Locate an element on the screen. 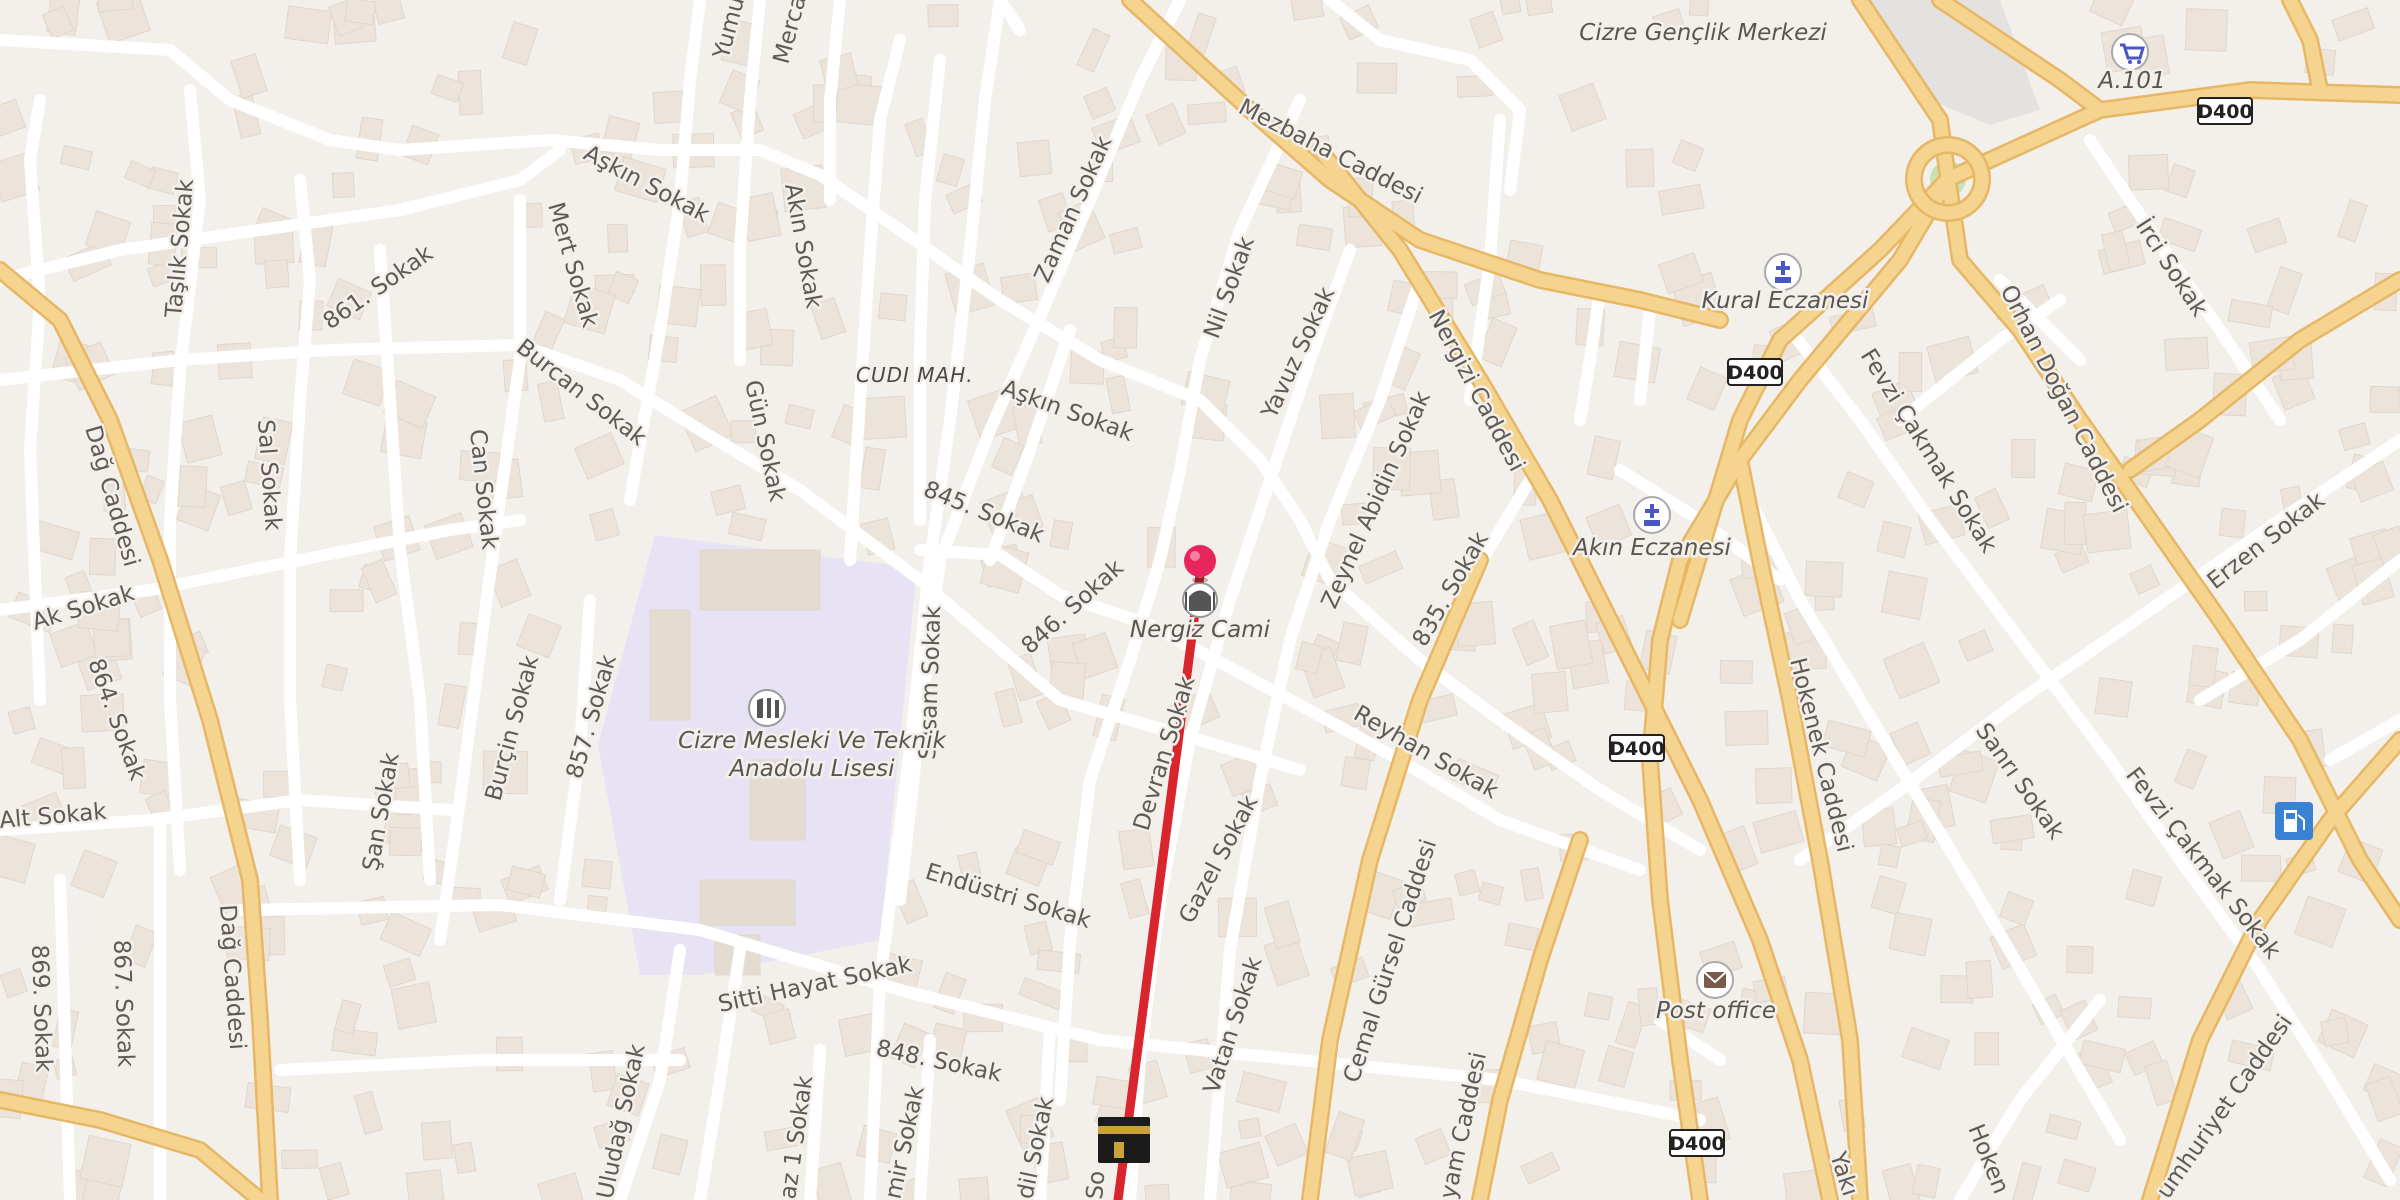  poi-fuel-station is located at coordinates (2294, 821).